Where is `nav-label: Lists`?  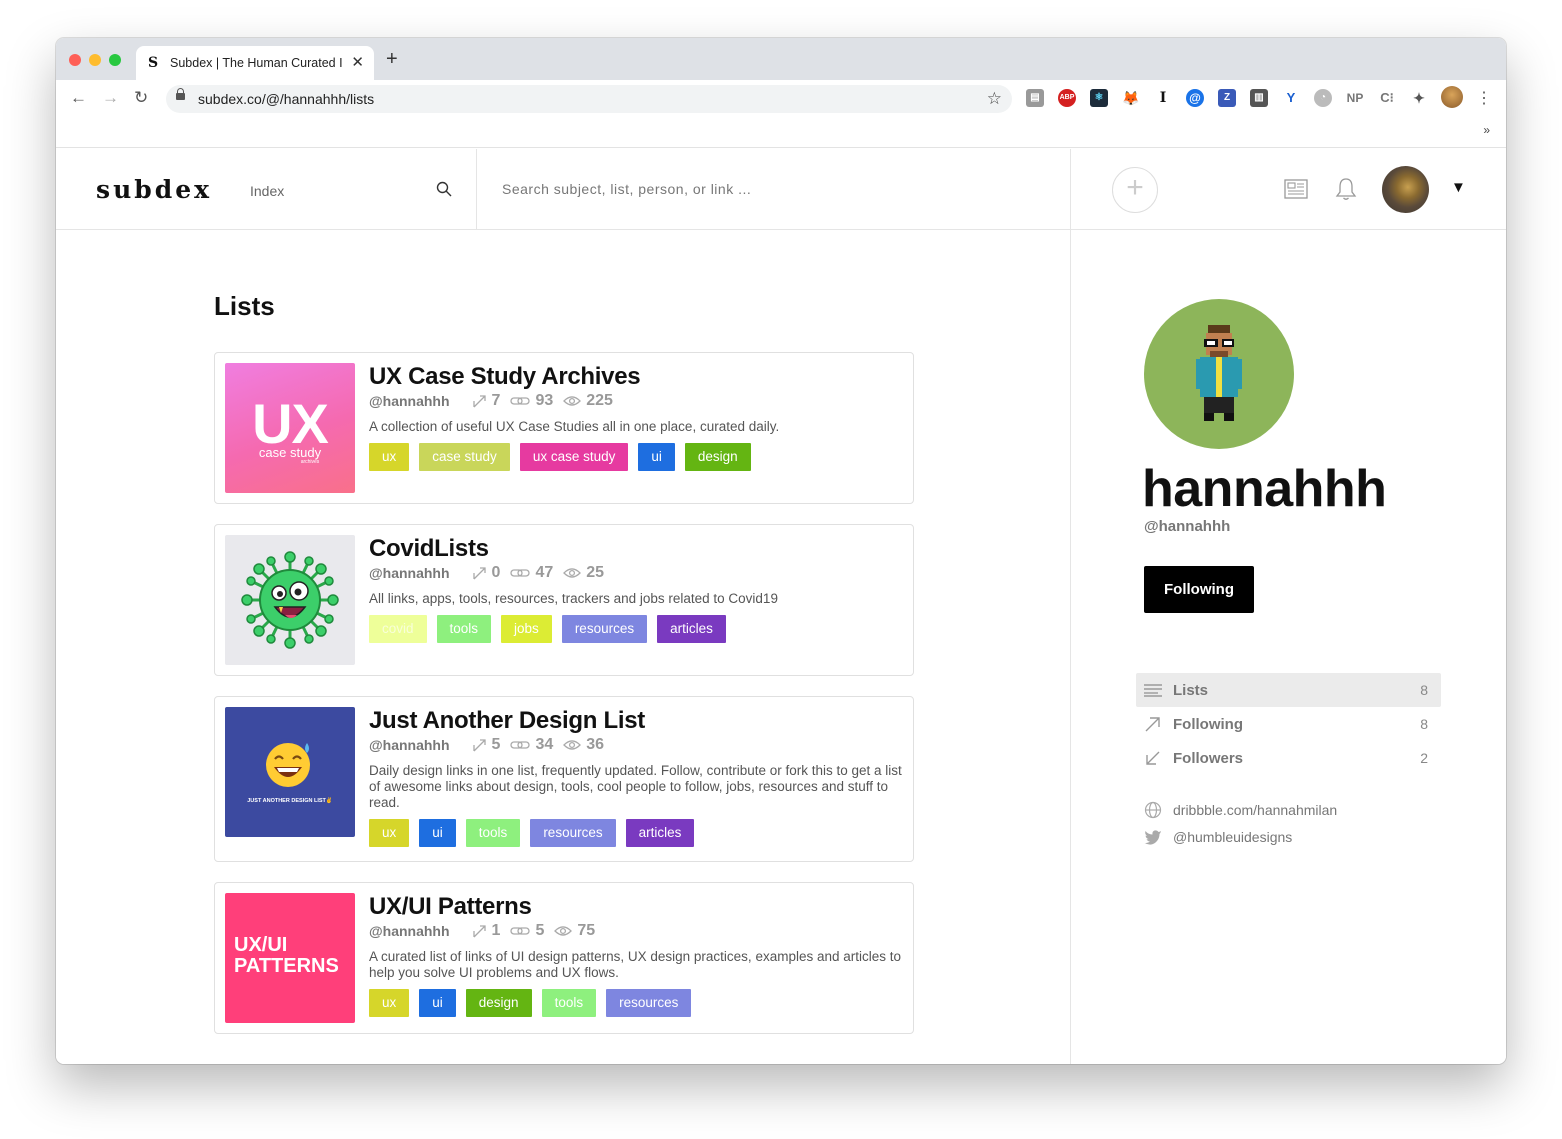
nav-label: Lists is located at coordinates (1191, 690).